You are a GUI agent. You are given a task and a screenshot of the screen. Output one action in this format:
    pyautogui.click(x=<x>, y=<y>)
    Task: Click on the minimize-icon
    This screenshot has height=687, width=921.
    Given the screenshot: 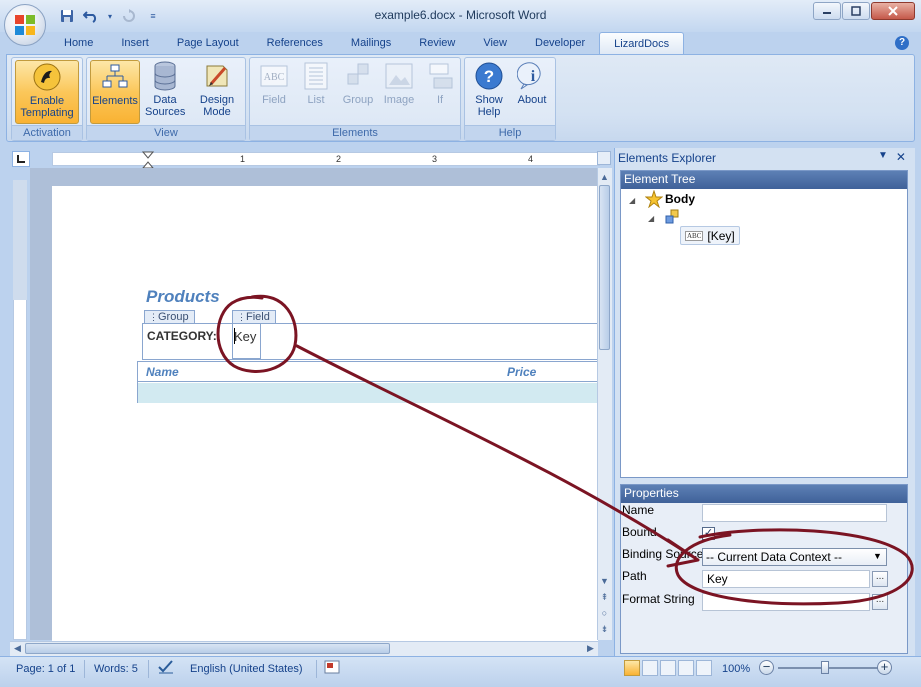 What is the action you would take?
    pyautogui.click(x=827, y=13)
    